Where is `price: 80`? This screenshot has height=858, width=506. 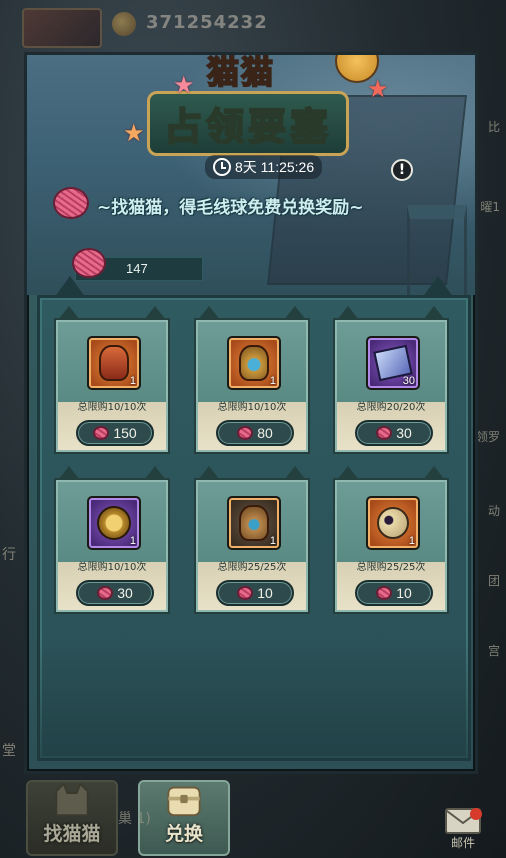 price: 80 is located at coordinates (265, 433).